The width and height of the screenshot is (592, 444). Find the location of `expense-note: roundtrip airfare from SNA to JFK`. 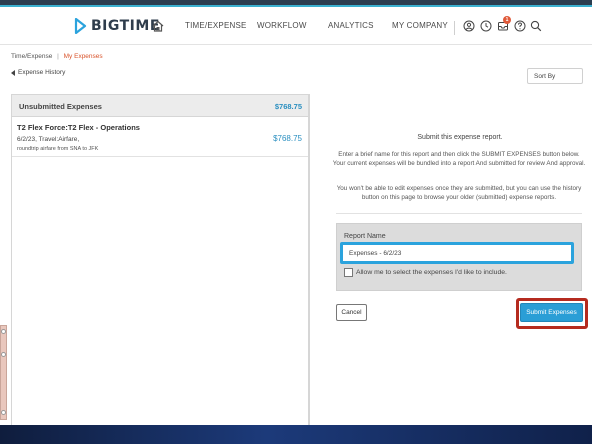

expense-note: roundtrip airfare from SNA to JFK is located at coordinates (58, 149).